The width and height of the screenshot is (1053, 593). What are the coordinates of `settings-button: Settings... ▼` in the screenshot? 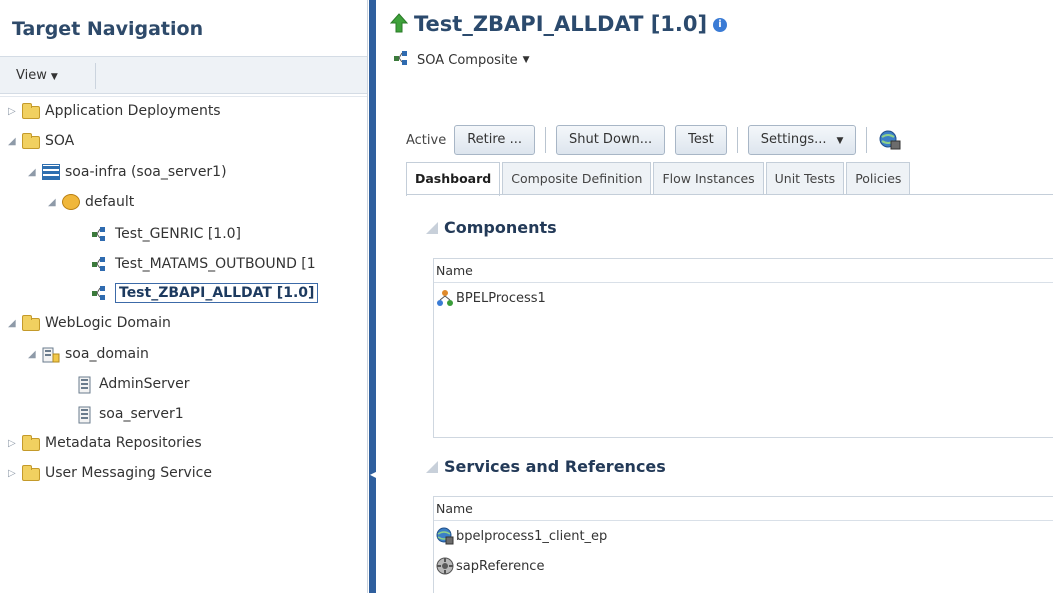 It's located at (802, 140).